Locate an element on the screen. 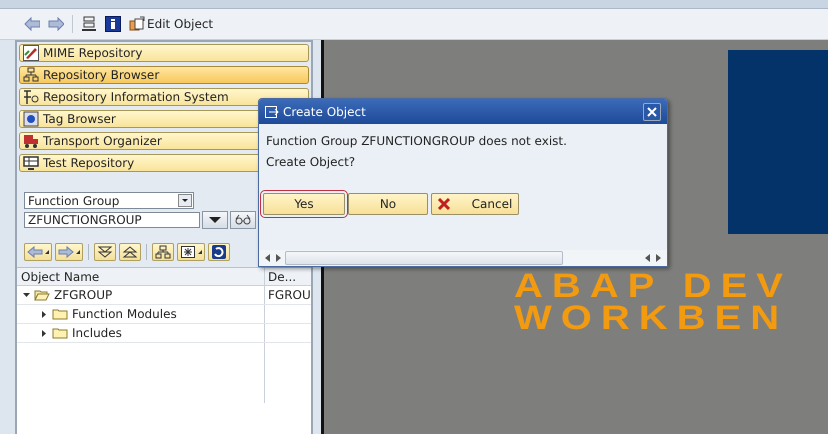 This screenshot has width=828, height=434. expand-icon is located at coordinates (130, 252).